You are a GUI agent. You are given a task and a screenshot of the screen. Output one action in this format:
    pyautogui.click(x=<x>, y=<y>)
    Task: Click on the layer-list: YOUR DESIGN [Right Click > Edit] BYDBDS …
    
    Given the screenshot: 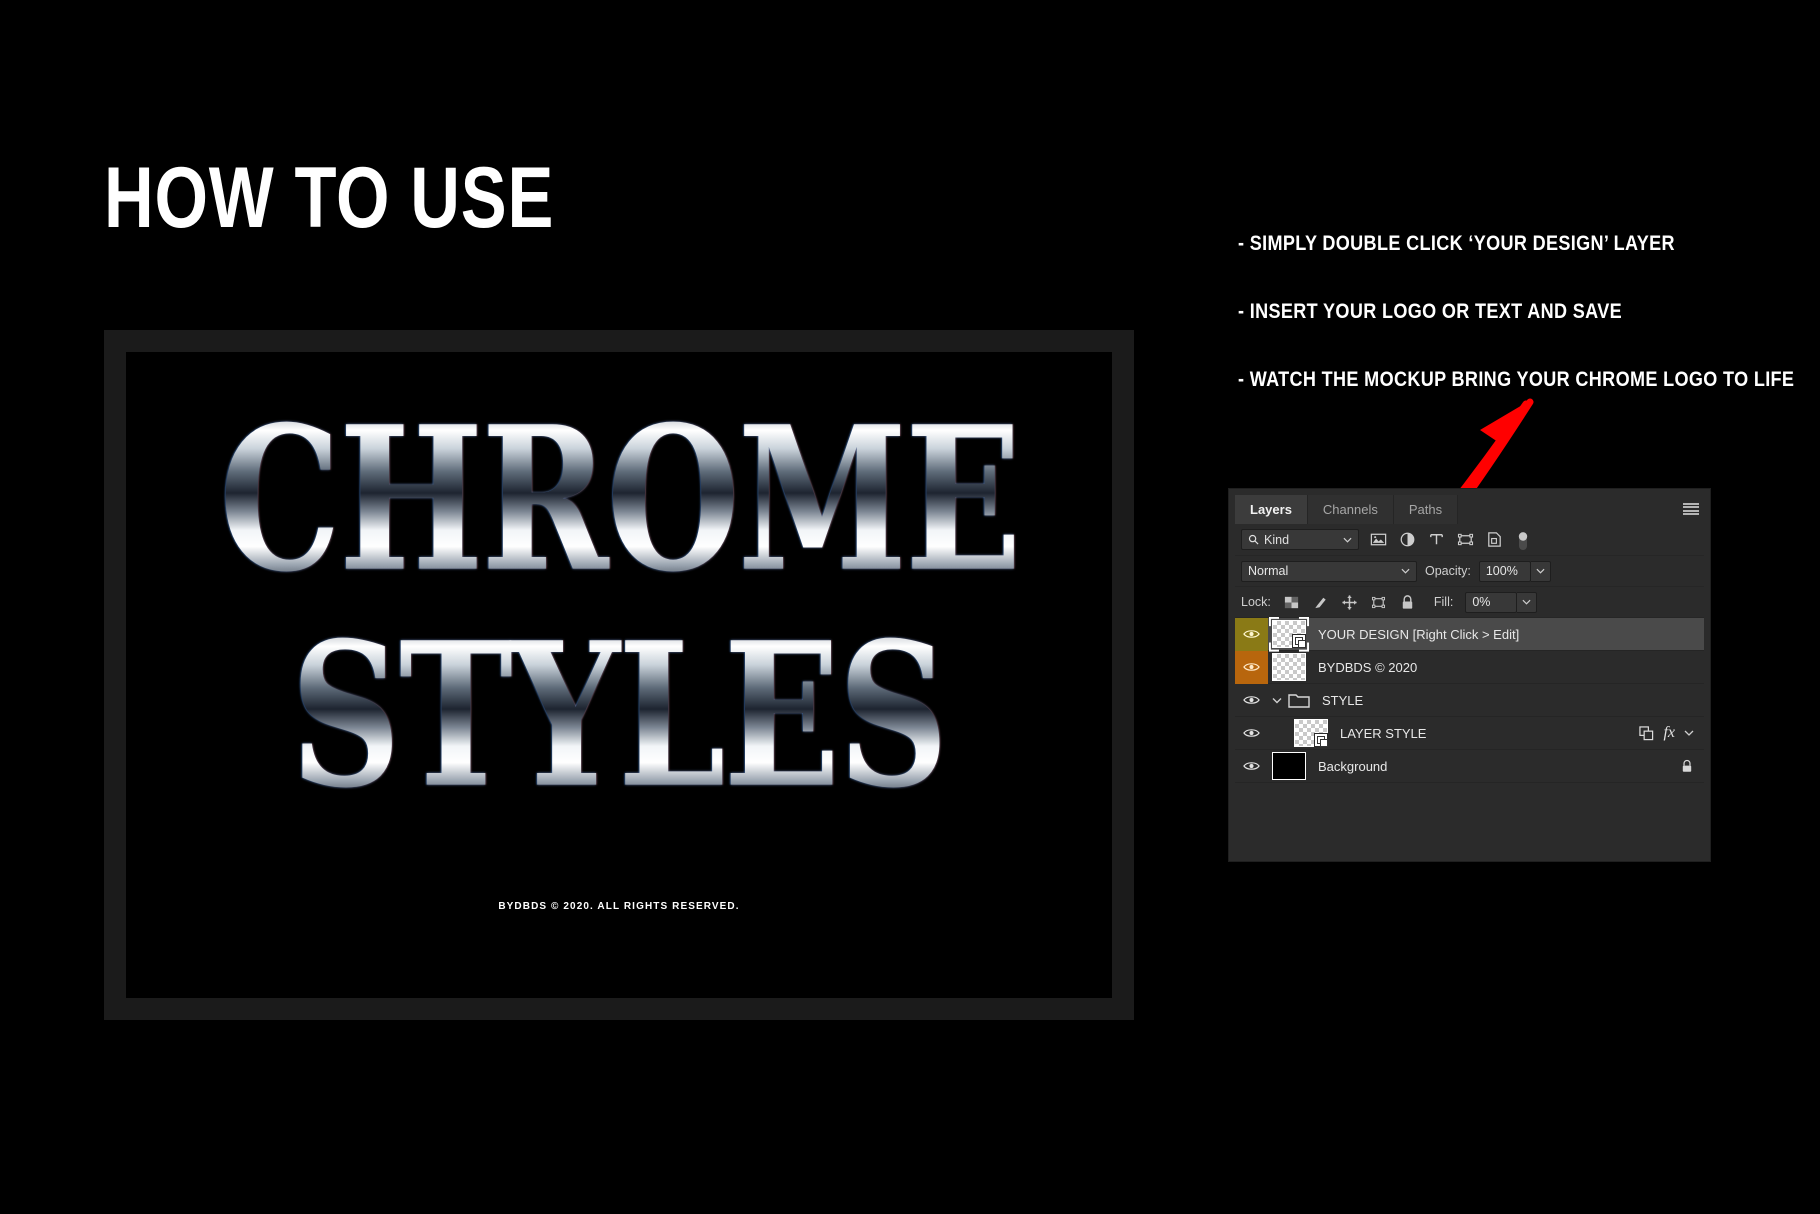 What is the action you would take?
    pyautogui.click(x=1469, y=700)
    